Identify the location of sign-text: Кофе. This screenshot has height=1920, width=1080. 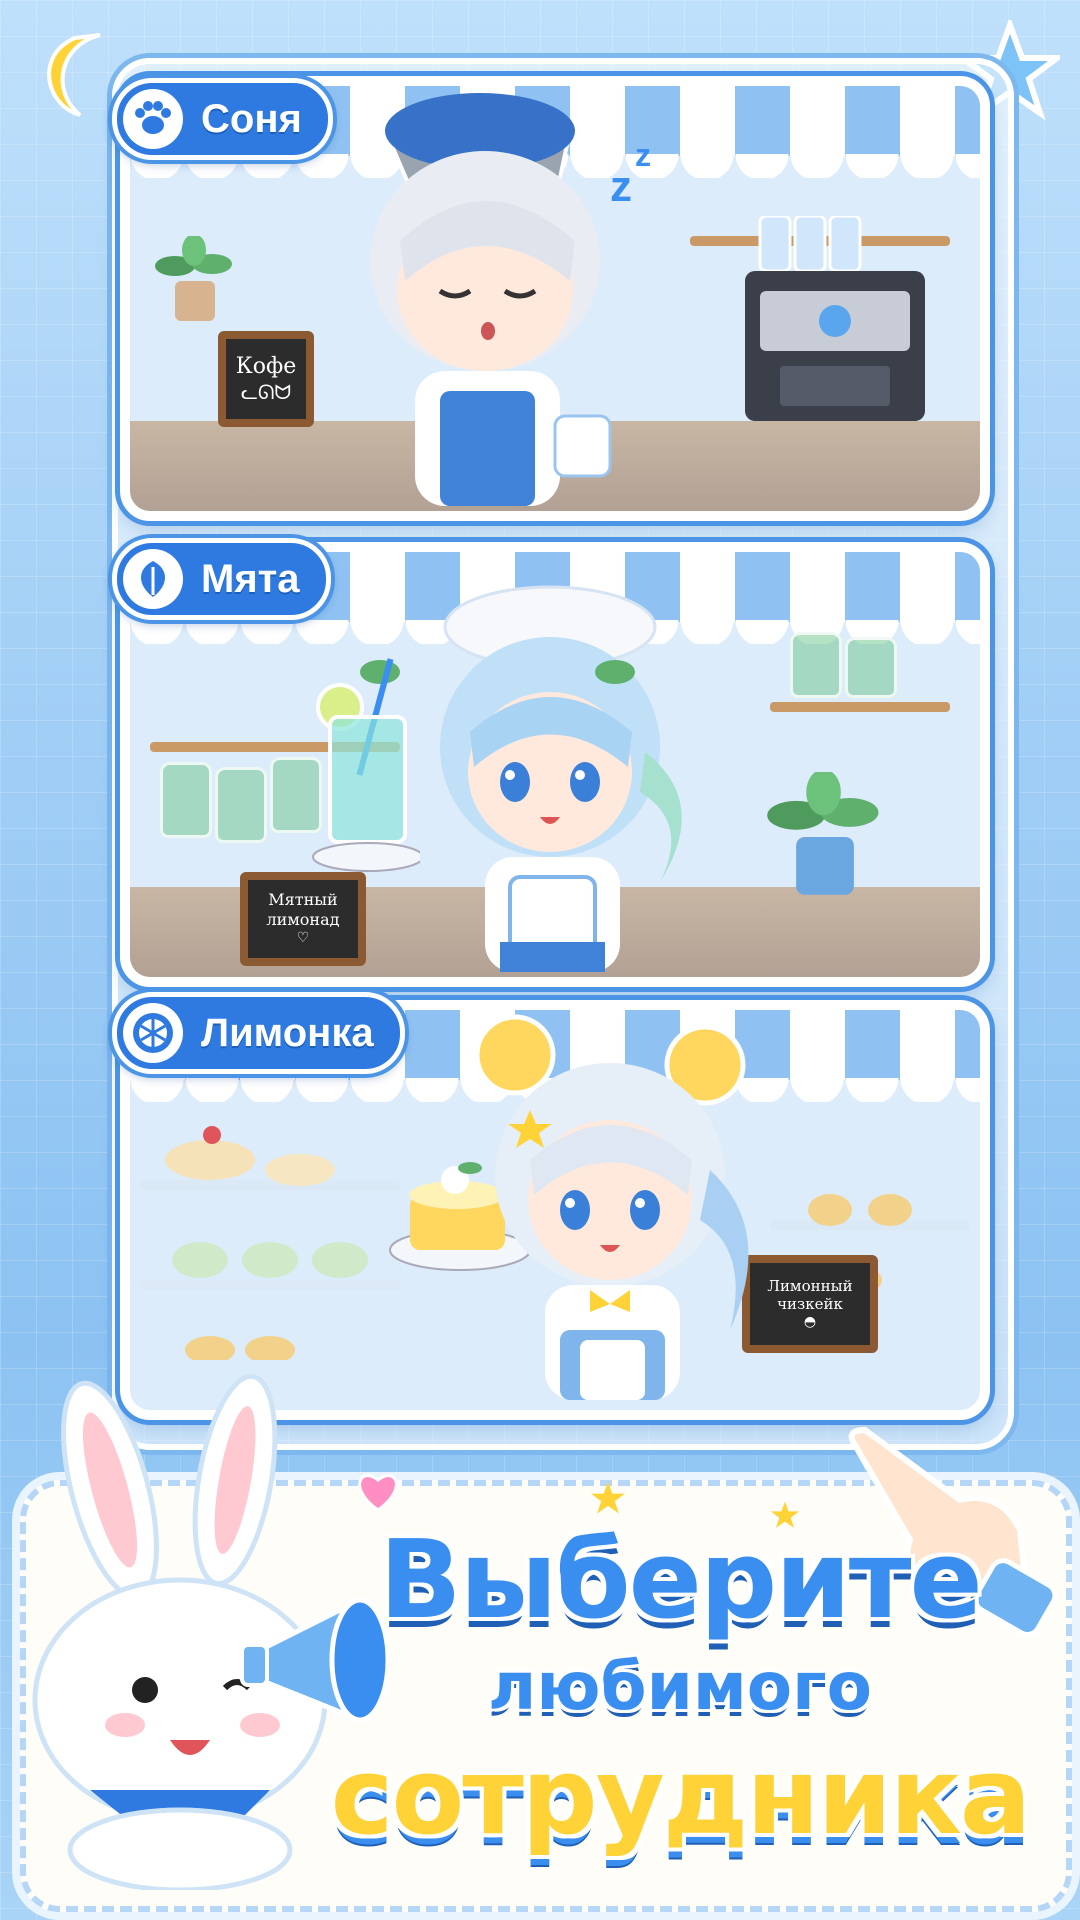
(266, 366).